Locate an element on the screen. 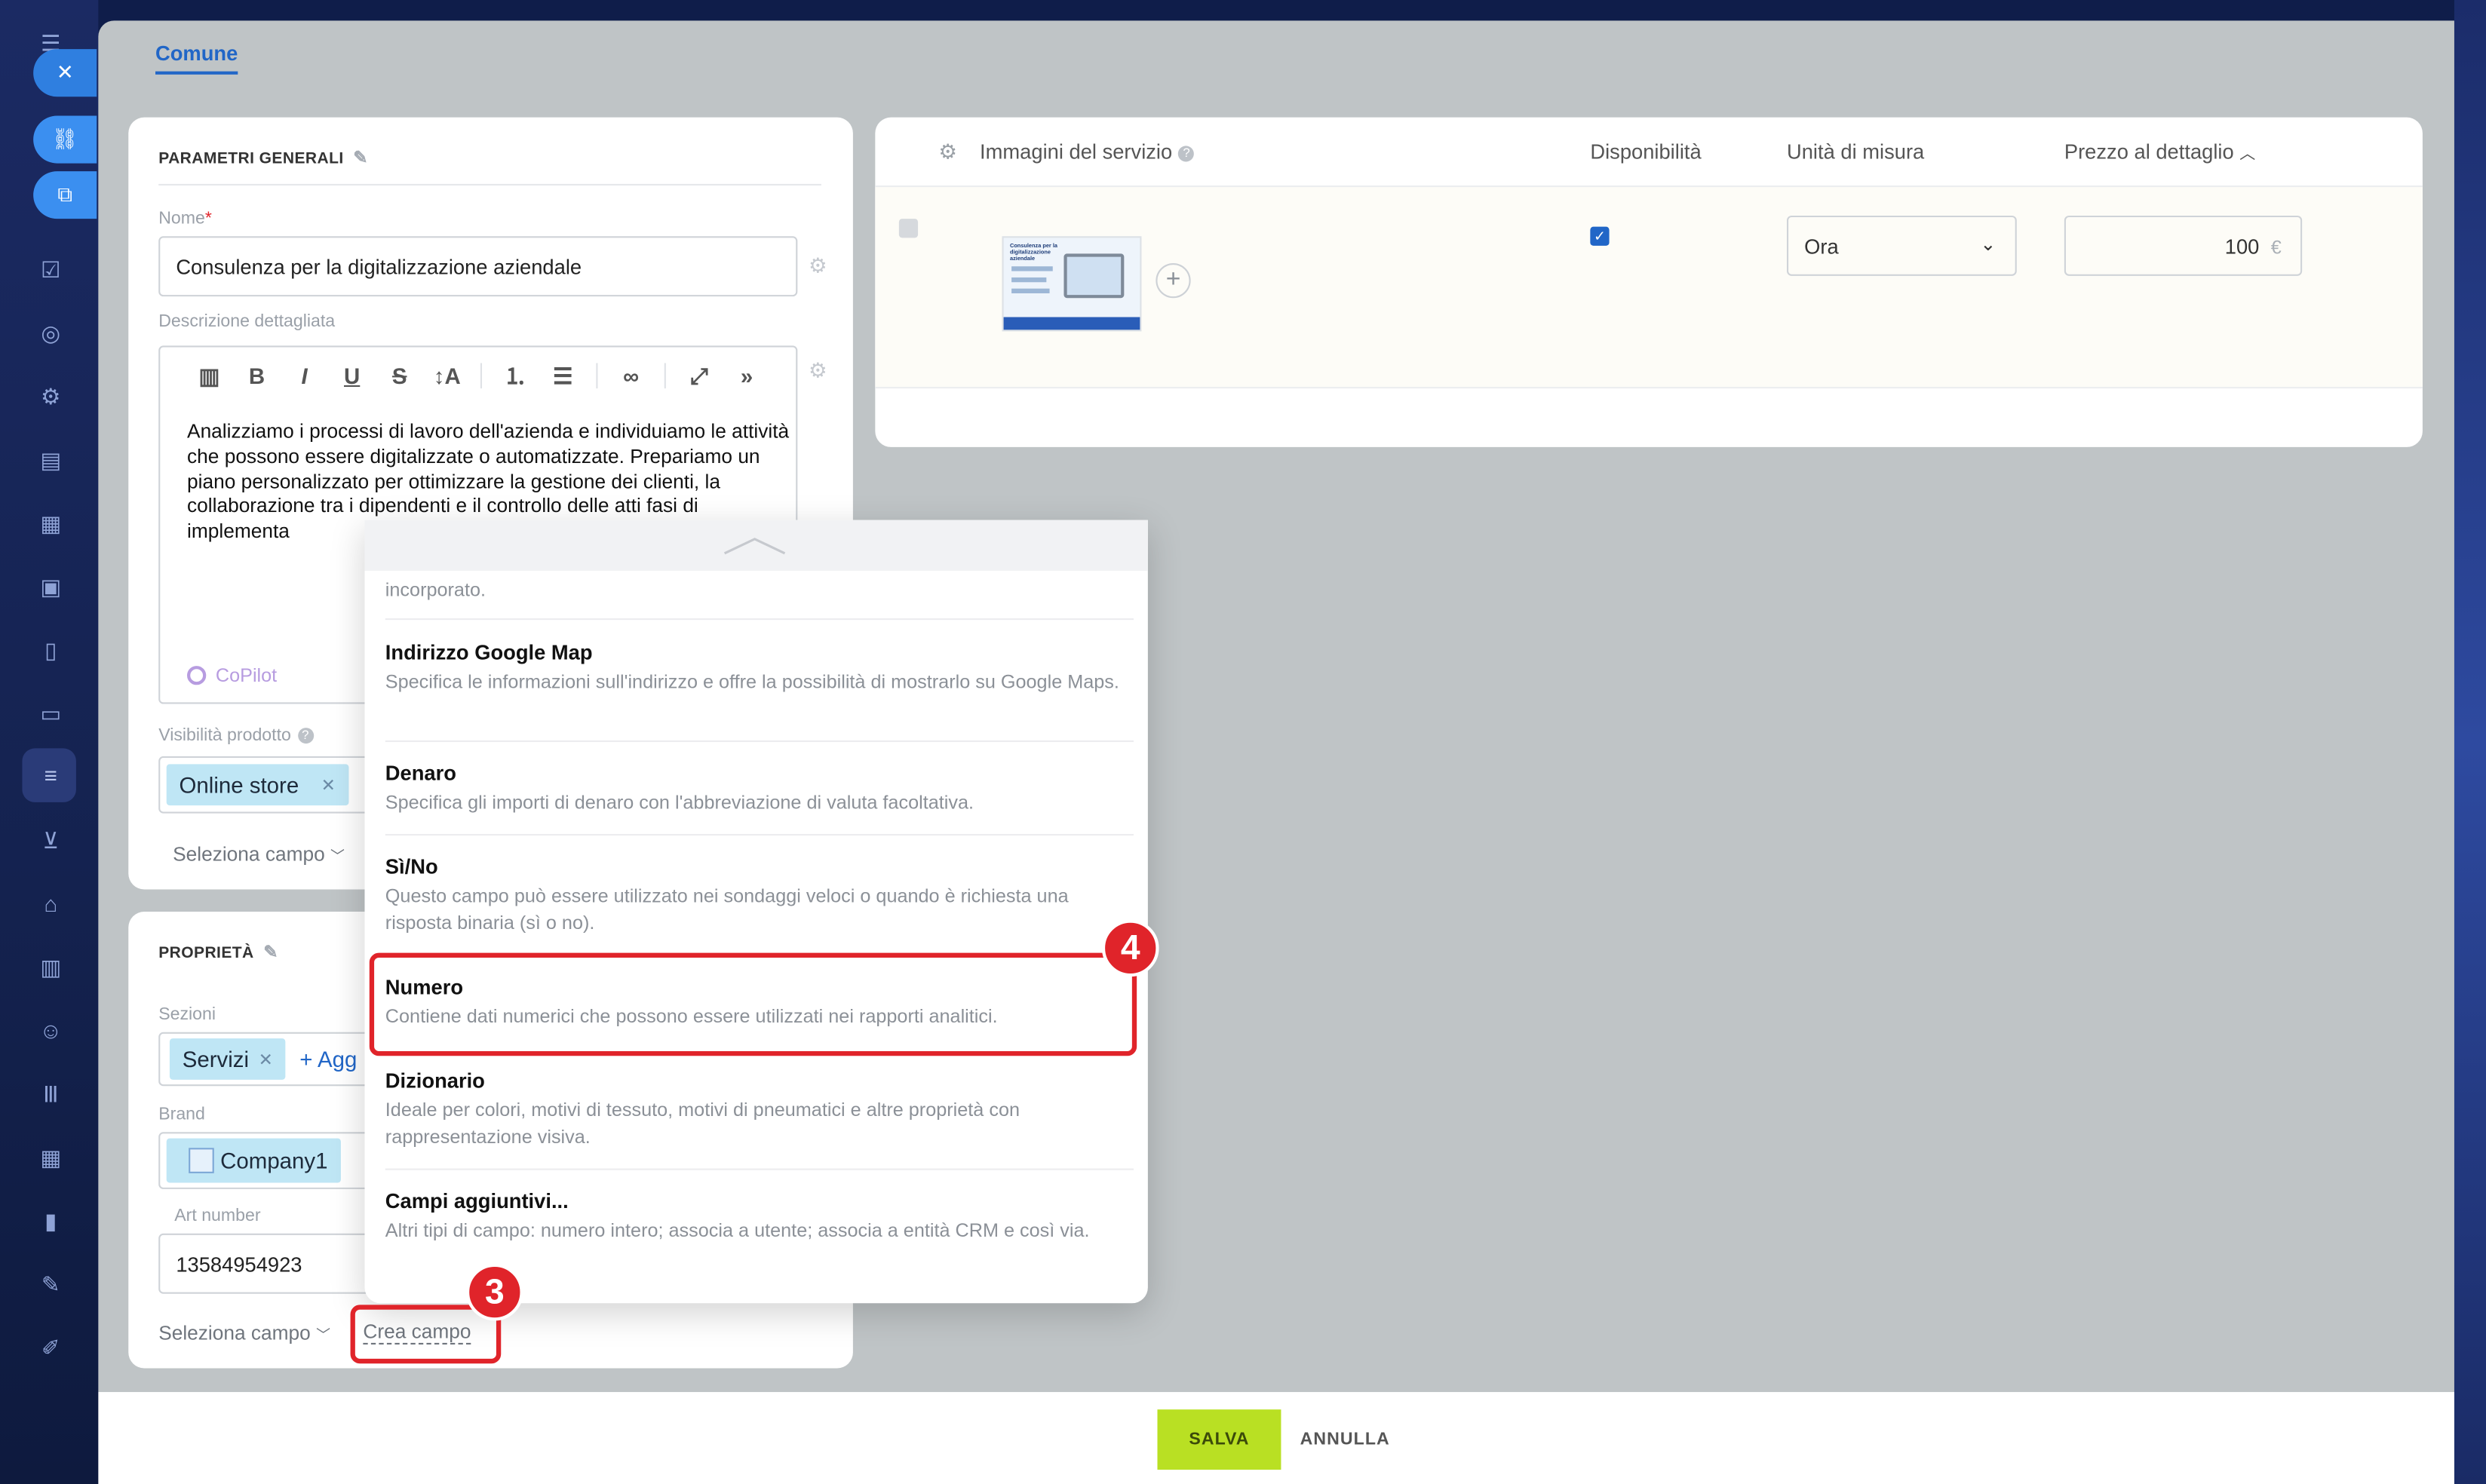 This screenshot has width=2486, height=1484. cancel-button: ANNULLA is located at coordinates (1345, 1439).